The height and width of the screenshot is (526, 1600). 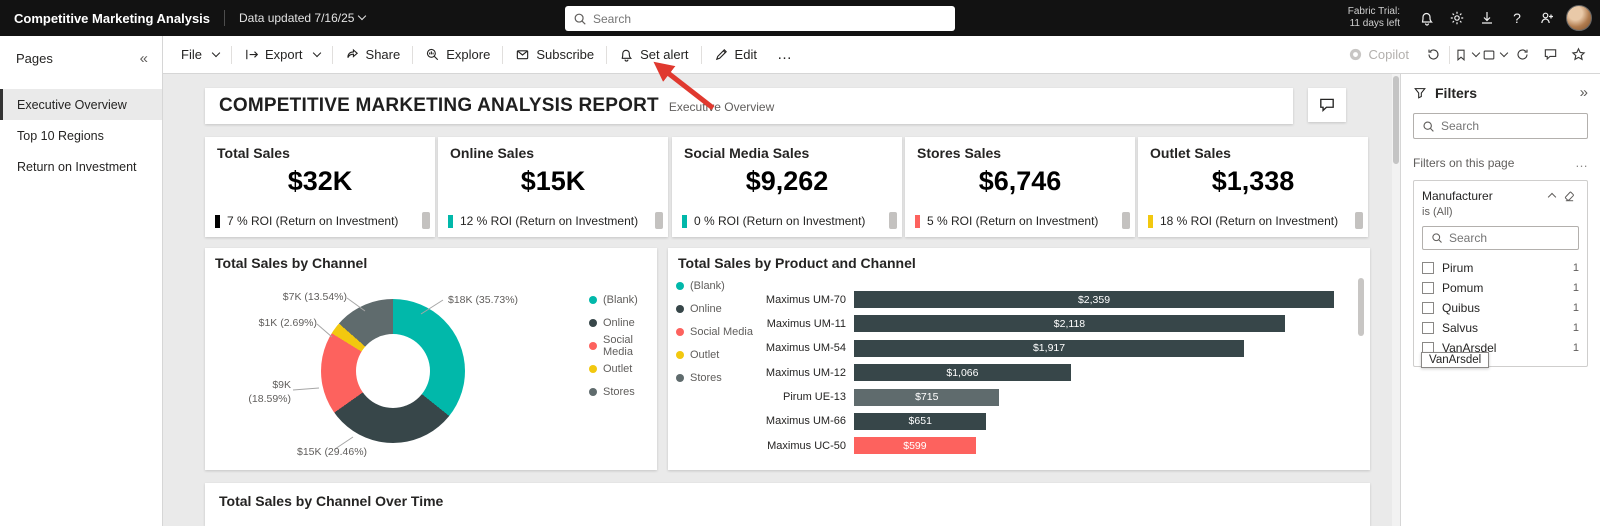 What do you see at coordinates (1361, 307) in the screenshot?
I see `chart-scrollbar` at bounding box center [1361, 307].